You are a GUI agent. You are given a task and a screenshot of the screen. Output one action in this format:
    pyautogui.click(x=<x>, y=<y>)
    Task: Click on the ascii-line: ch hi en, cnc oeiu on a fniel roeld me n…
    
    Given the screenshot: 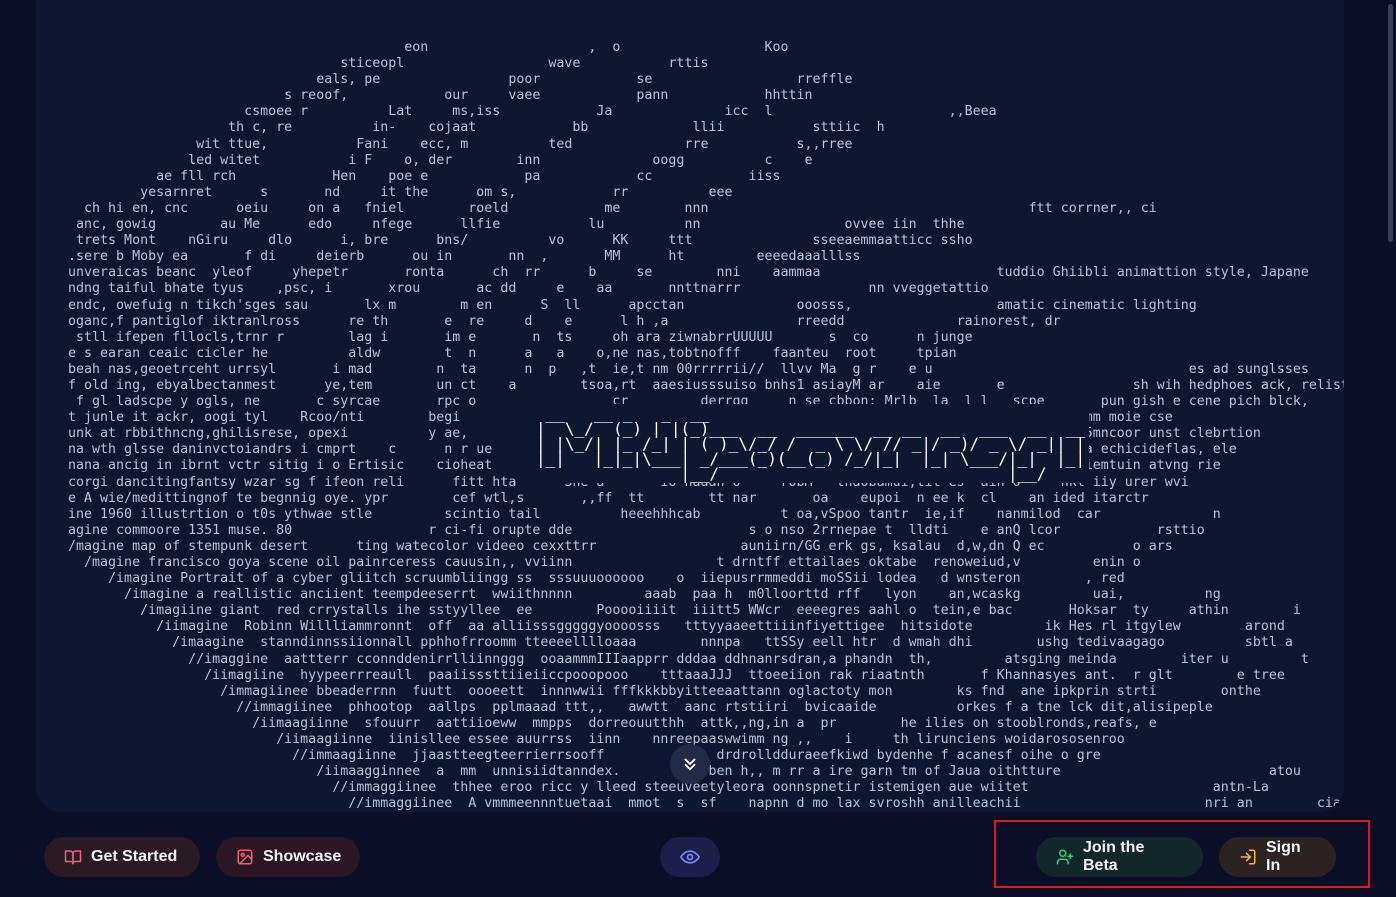 What is the action you would take?
    pyautogui.click(x=596, y=208)
    